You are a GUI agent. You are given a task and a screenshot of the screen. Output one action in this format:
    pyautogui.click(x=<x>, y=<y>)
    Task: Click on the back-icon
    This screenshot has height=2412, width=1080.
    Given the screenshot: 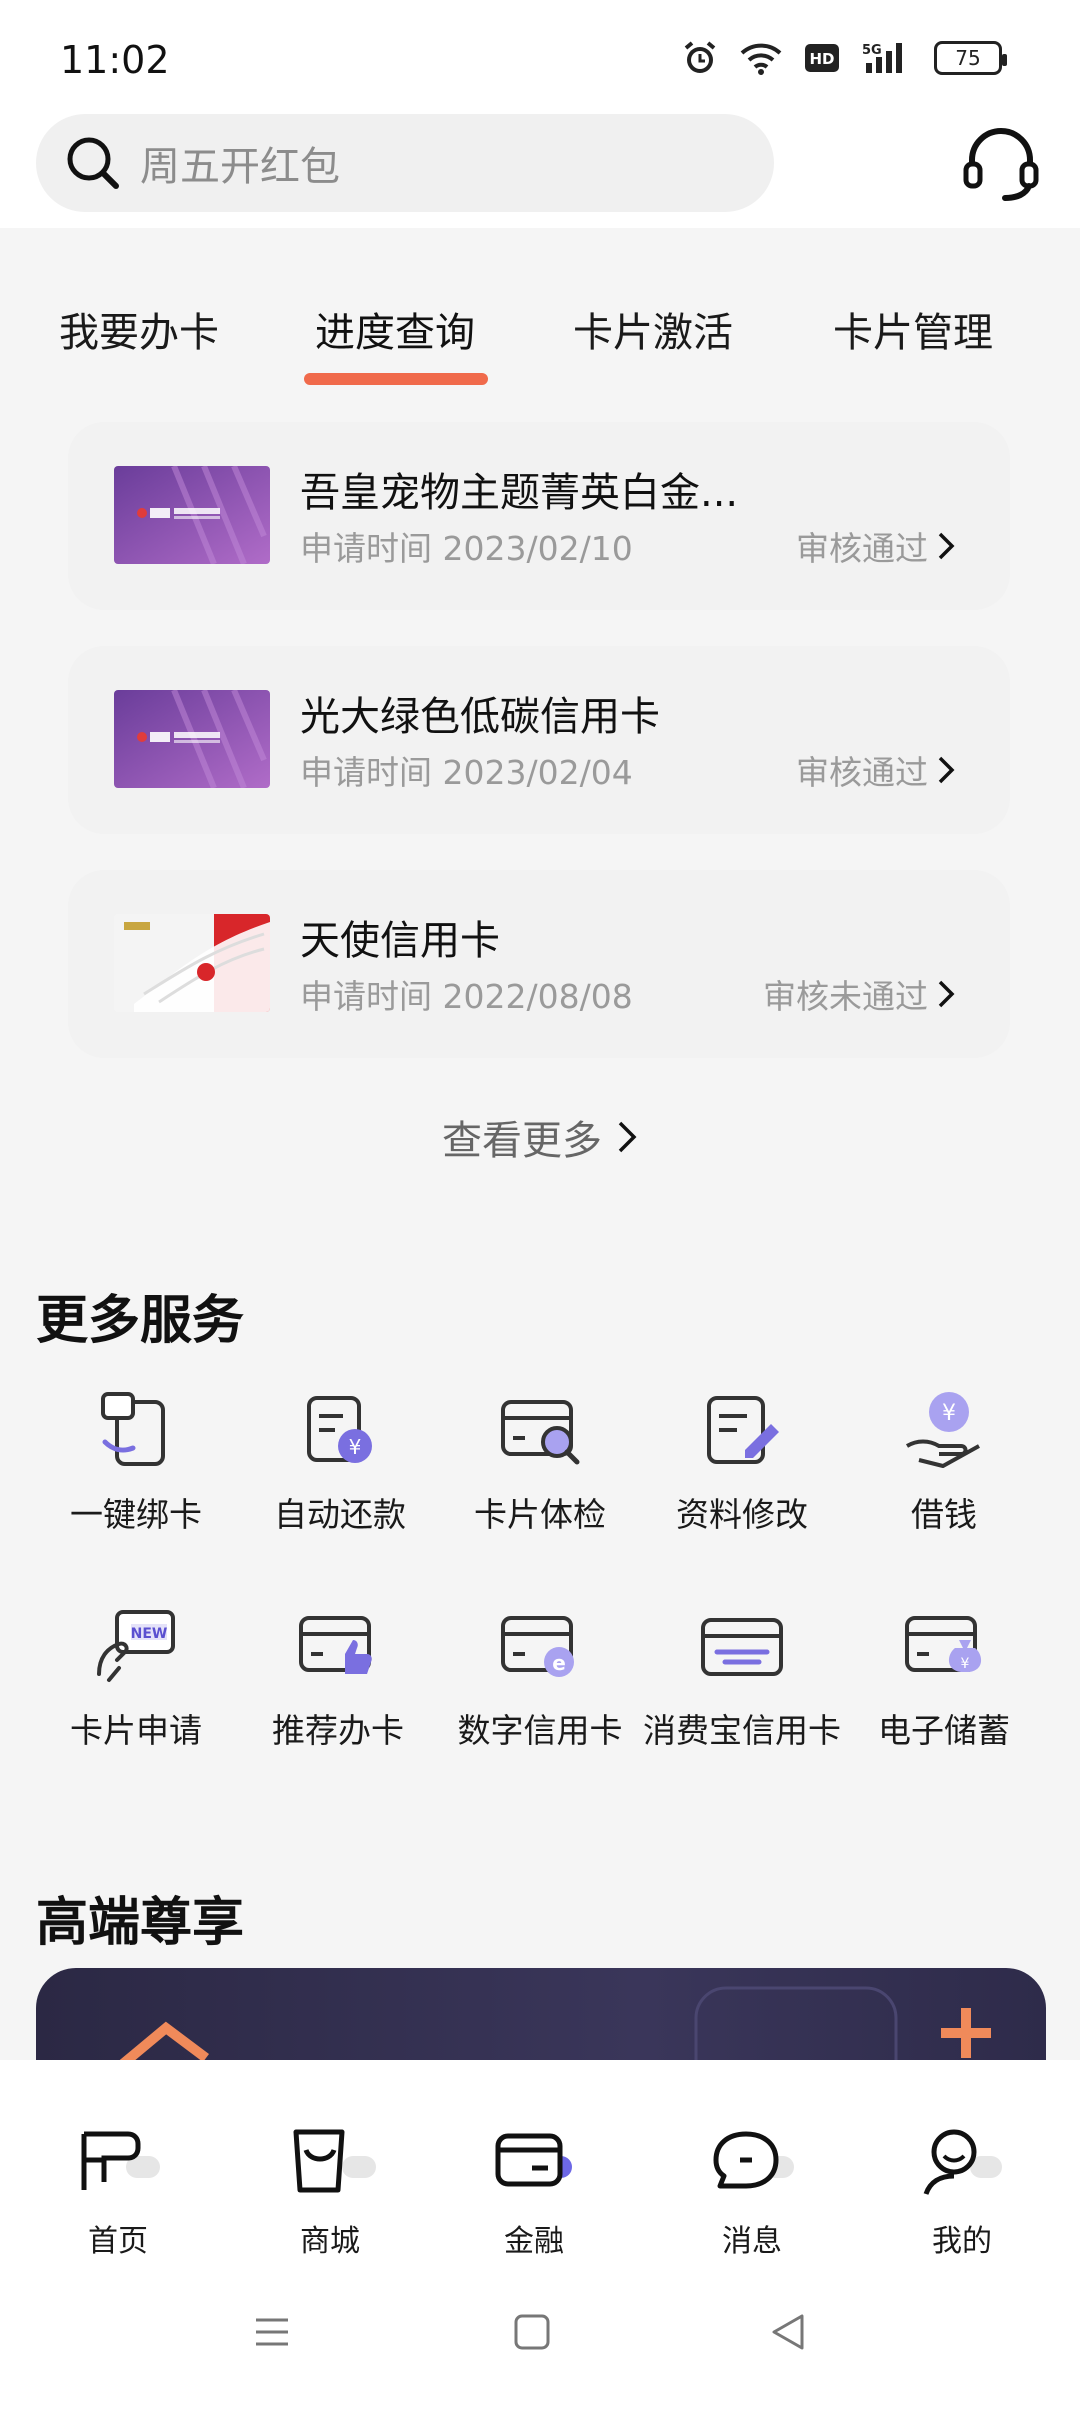 What is the action you would take?
    pyautogui.click(x=788, y=2332)
    